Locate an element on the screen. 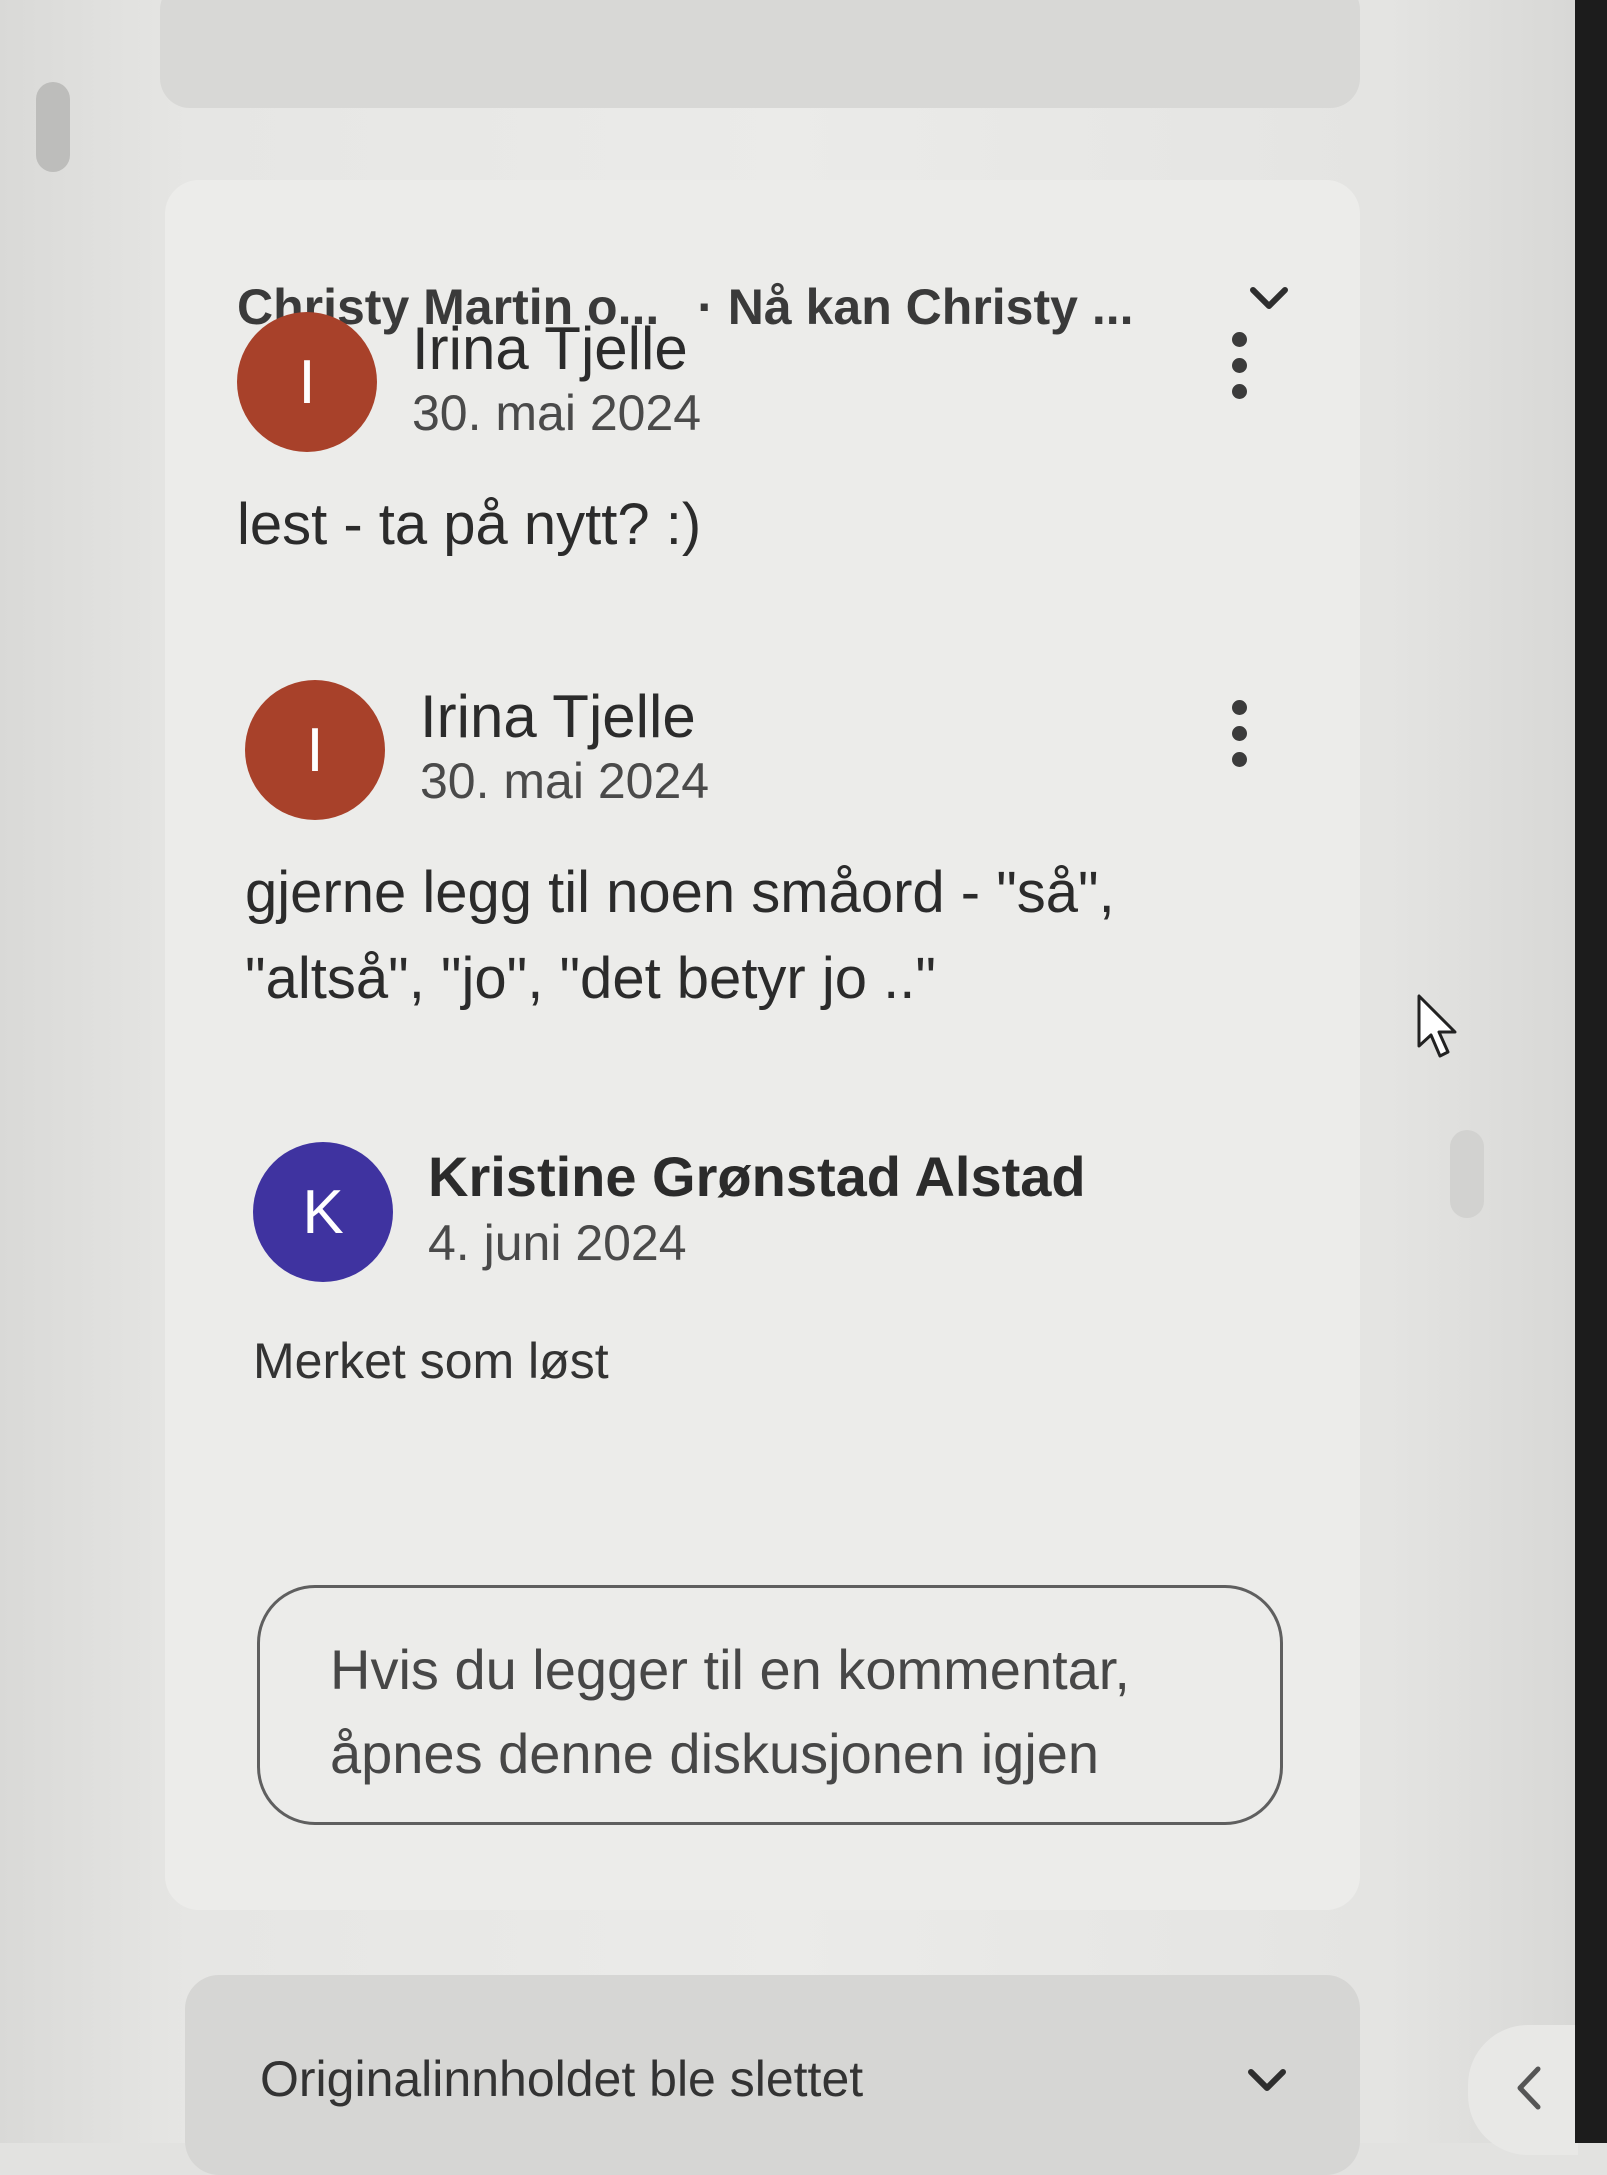 The width and height of the screenshot is (1607, 2175). reply-placeholder-line: Hvis du legger til en kommentar, is located at coordinates (730, 1669).